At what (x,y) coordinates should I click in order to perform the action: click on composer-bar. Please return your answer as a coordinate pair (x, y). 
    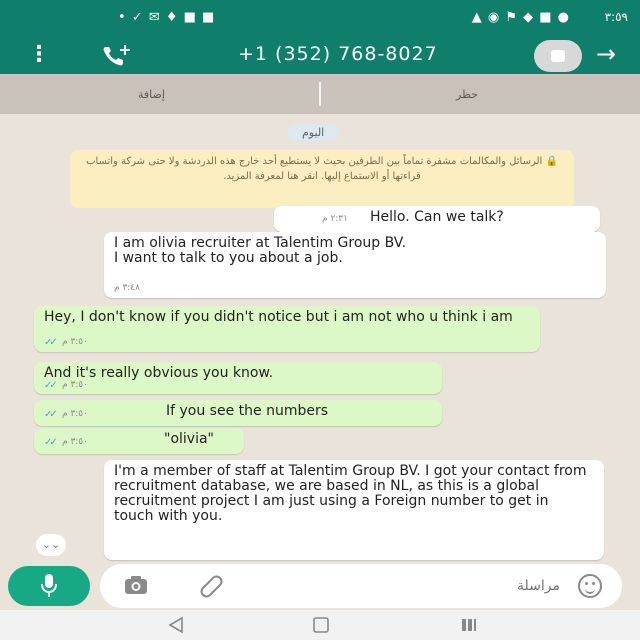
    Looking at the image, I should click on (320, 585).